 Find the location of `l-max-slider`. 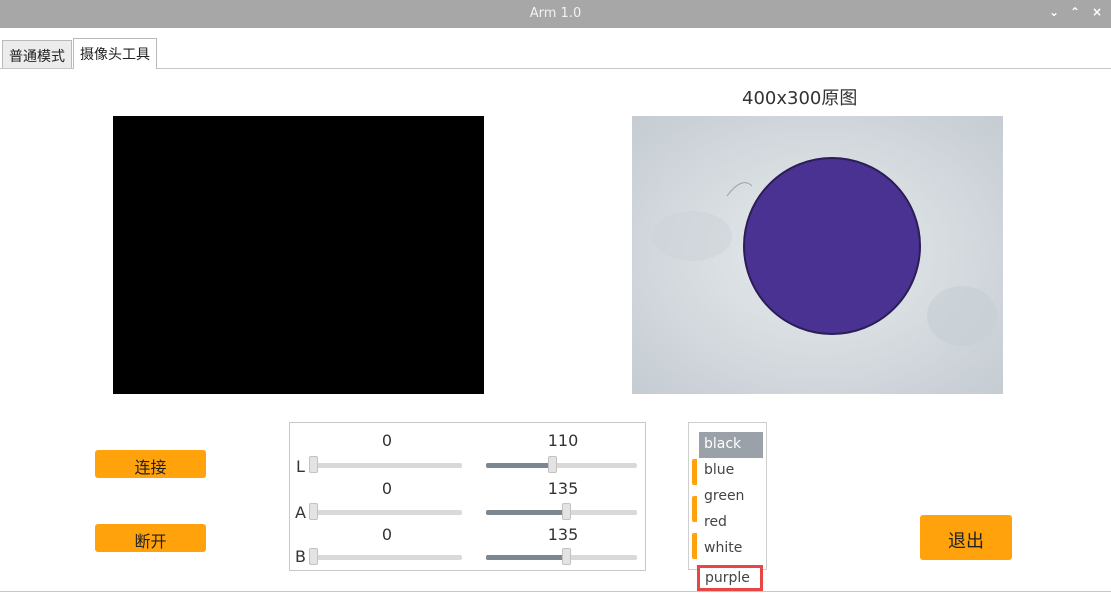

l-max-slider is located at coordinates (561, 465).